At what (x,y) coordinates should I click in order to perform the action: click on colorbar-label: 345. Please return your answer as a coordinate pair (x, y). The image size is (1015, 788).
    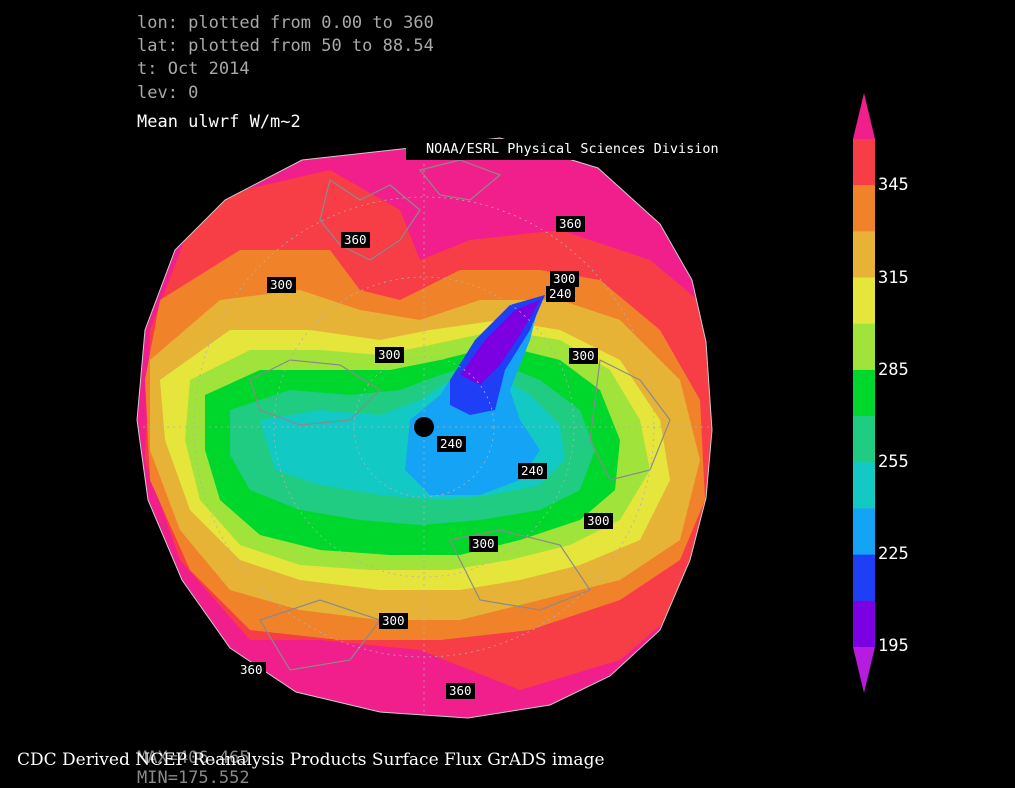
    Looking at the image, I should click on (893, 185).